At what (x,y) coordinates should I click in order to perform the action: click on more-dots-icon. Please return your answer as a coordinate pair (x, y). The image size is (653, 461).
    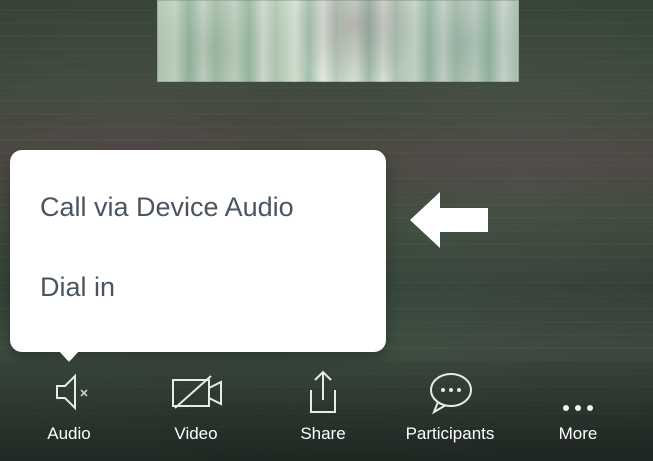
    Looking at the image, I should click on (578, 408).